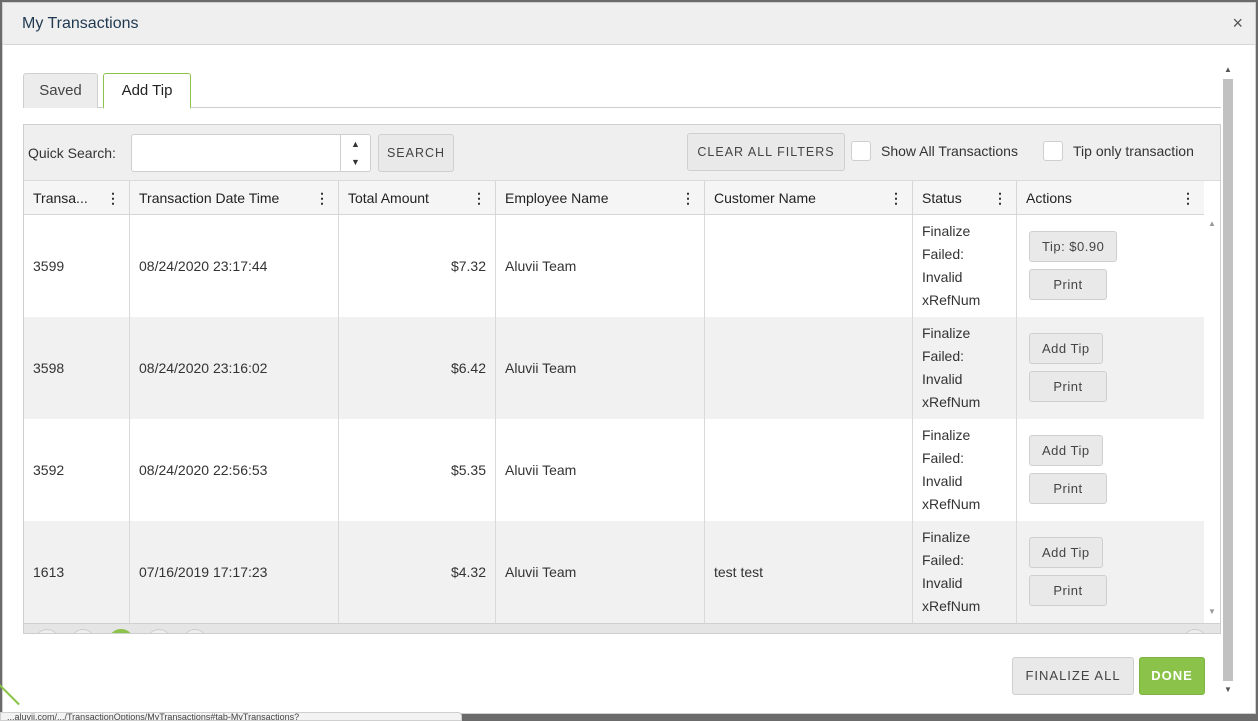 This screenshot has width=1258, height=721. I want to click on tab-saved: Saved, so click(60, 90).